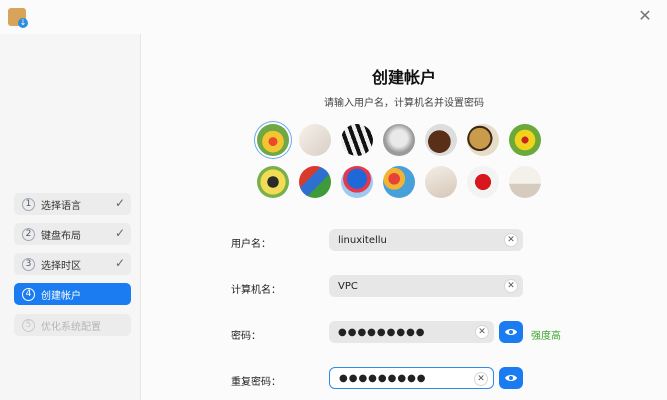  What do you see at coordinates (28, 325) in the screenshot?
I see `step-number: 5` at bounding box center [28, 325].